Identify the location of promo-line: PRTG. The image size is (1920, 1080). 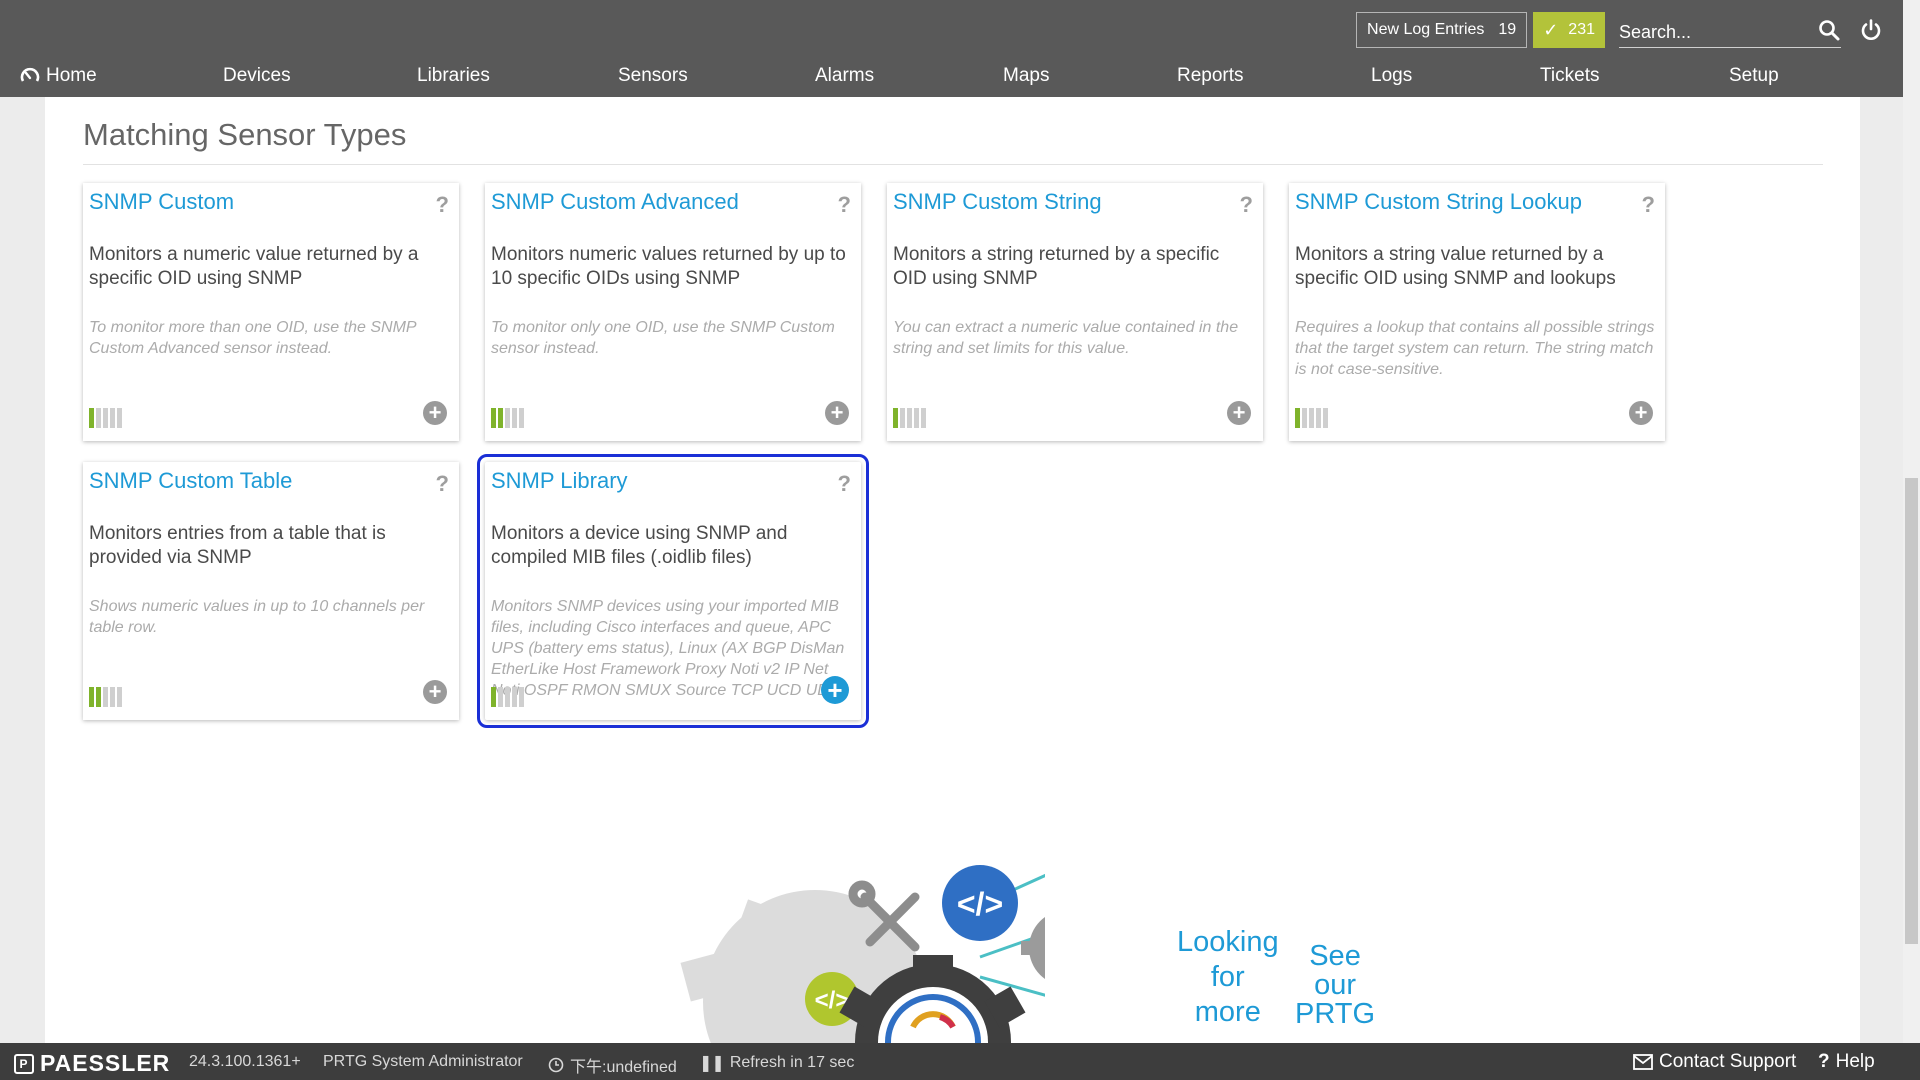
(1335, 1014).